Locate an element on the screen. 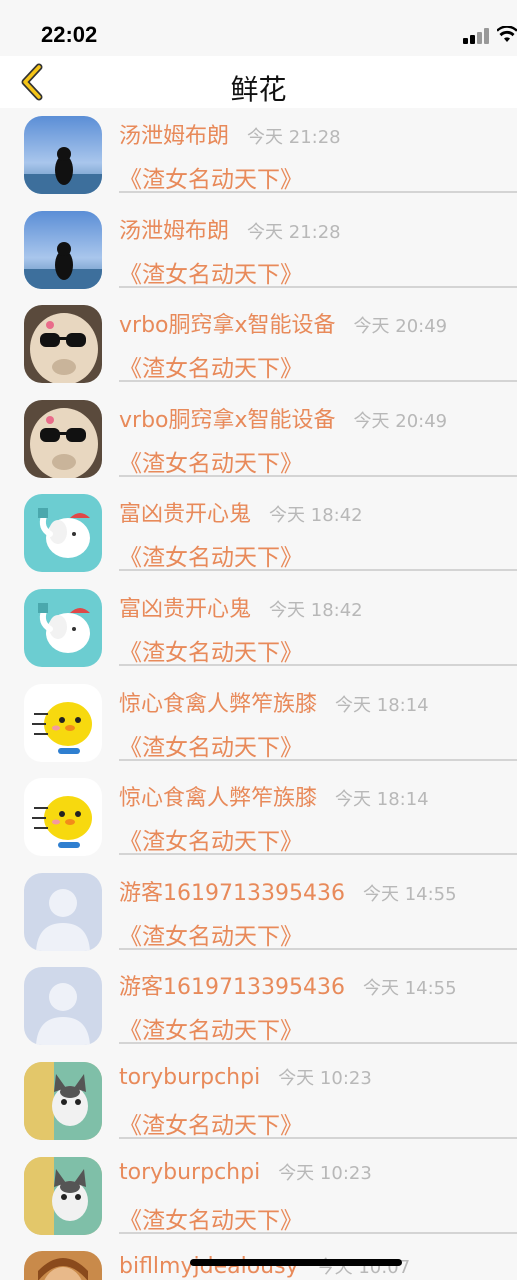 This screenshot has width=517, height=1280. status-time: 22:02 is located at coordinates (69, 34).